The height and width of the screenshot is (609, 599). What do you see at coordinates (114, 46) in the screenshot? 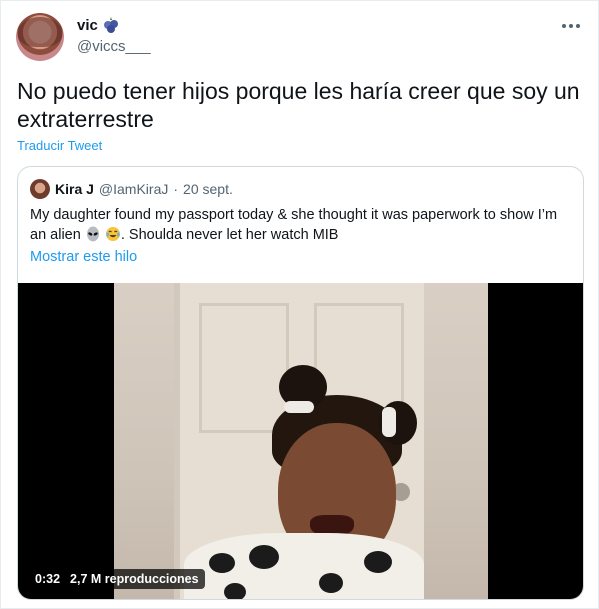
I see `author-handle: @viccs___` at bounding box center [114, 46].